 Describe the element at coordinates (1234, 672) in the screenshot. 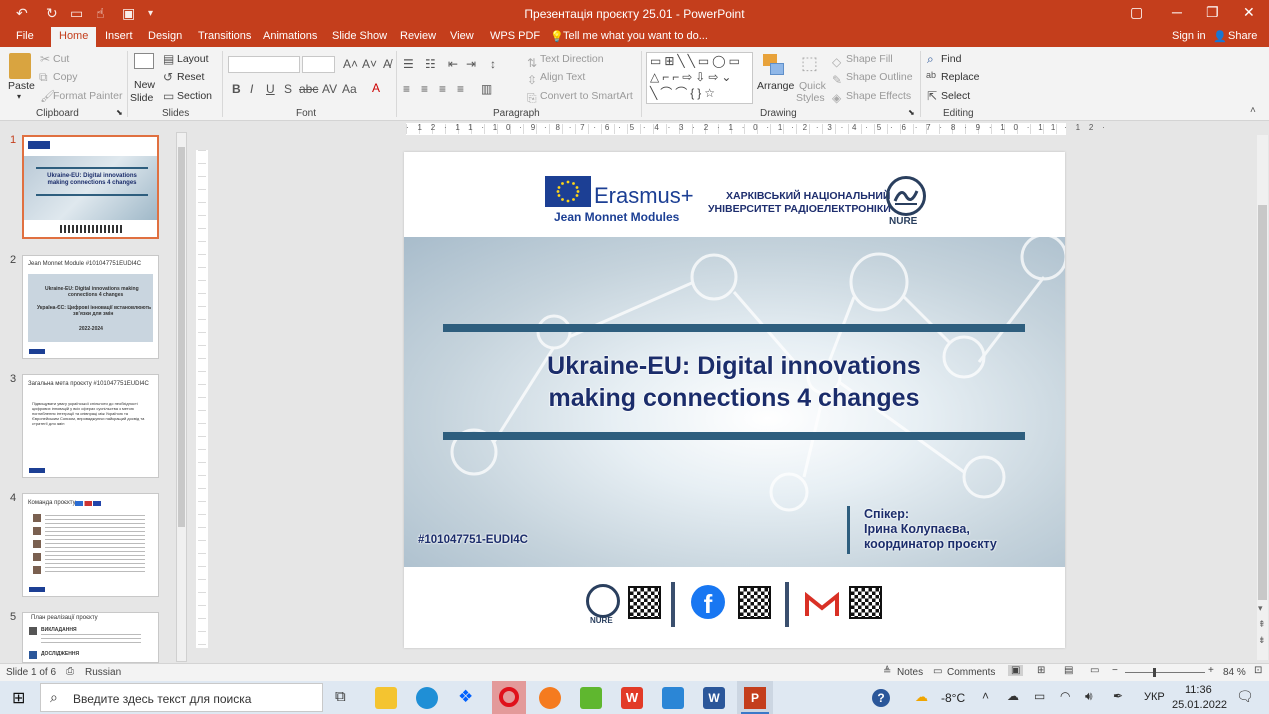

I see `zoom-level: 84 %` at that location.